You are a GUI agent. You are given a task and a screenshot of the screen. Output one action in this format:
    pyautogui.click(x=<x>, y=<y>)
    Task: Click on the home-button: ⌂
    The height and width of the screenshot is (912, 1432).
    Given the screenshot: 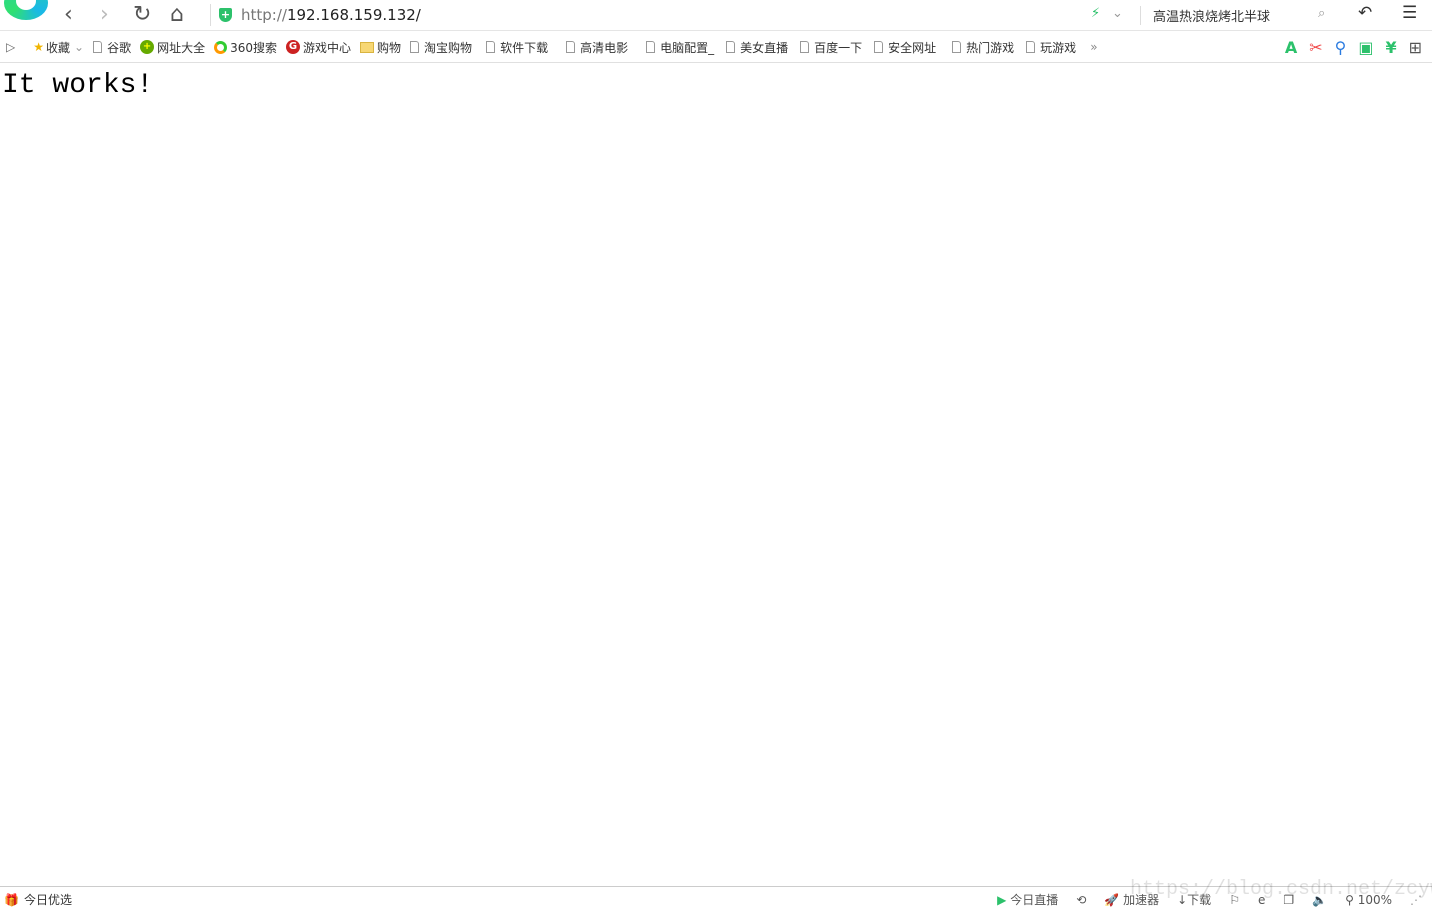 What is the action you would take?
    pyautogui.click(x=177, y=15)
    